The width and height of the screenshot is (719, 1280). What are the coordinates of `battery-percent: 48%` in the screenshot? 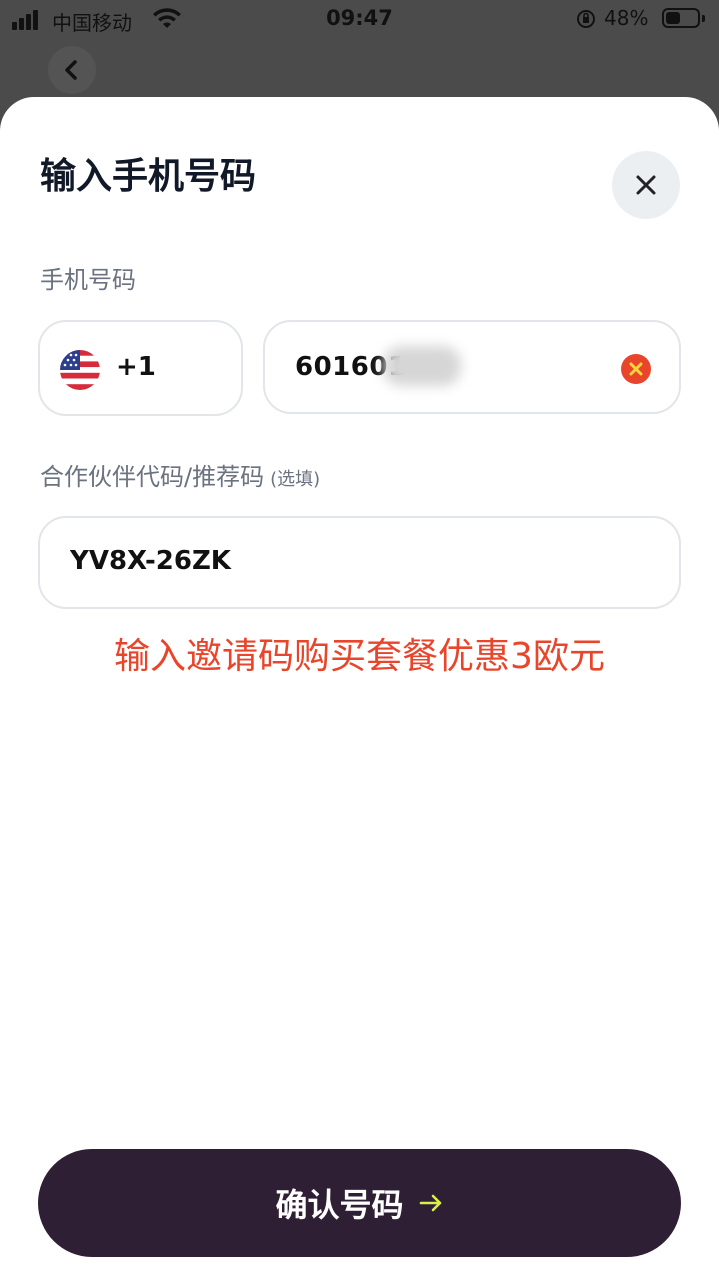 It's located at (626, 18).